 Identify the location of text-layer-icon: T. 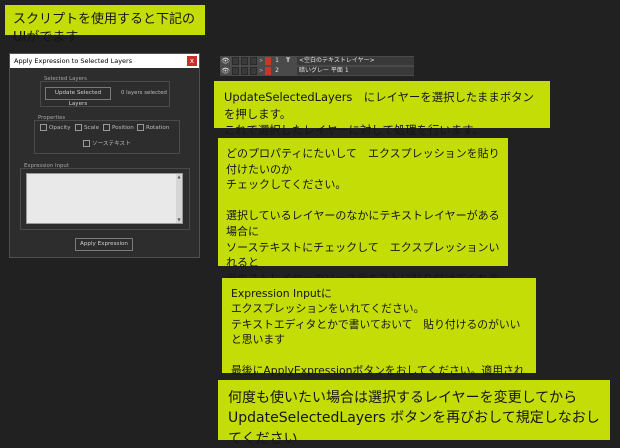
(288, 60).